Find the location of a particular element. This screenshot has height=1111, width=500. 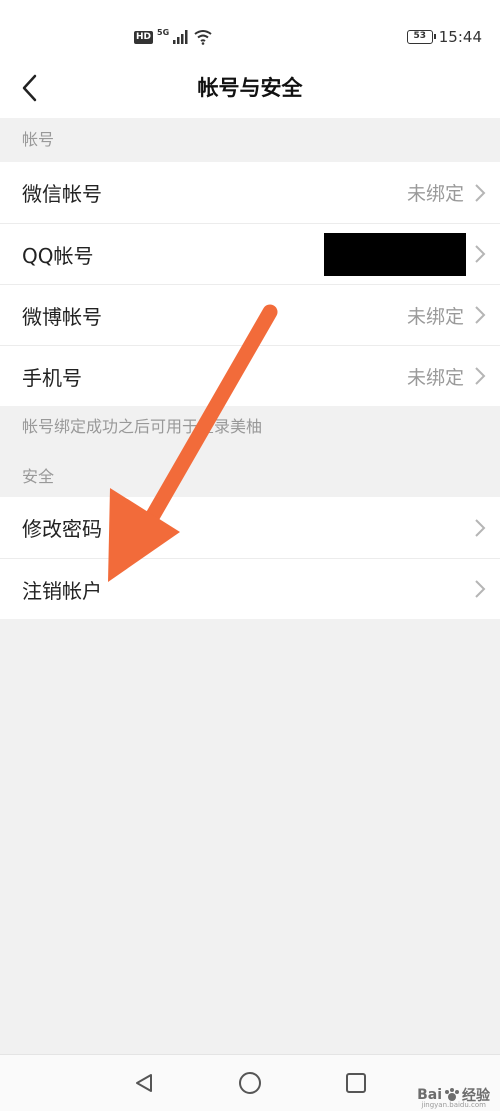

row-change-password: 修改密码 is located at coordinates (250, 527).